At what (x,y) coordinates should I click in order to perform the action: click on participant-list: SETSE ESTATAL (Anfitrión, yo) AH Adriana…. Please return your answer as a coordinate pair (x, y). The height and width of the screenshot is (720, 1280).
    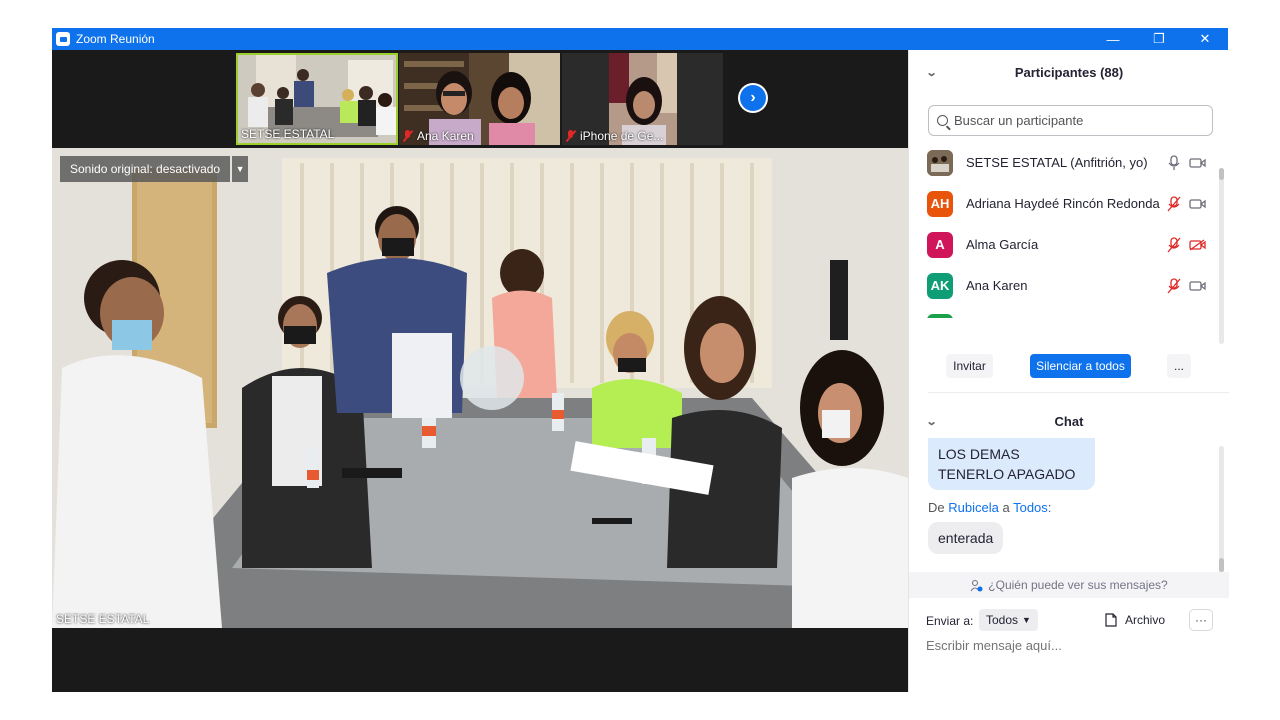
    Looking at the image, I should click on (1069, 230).